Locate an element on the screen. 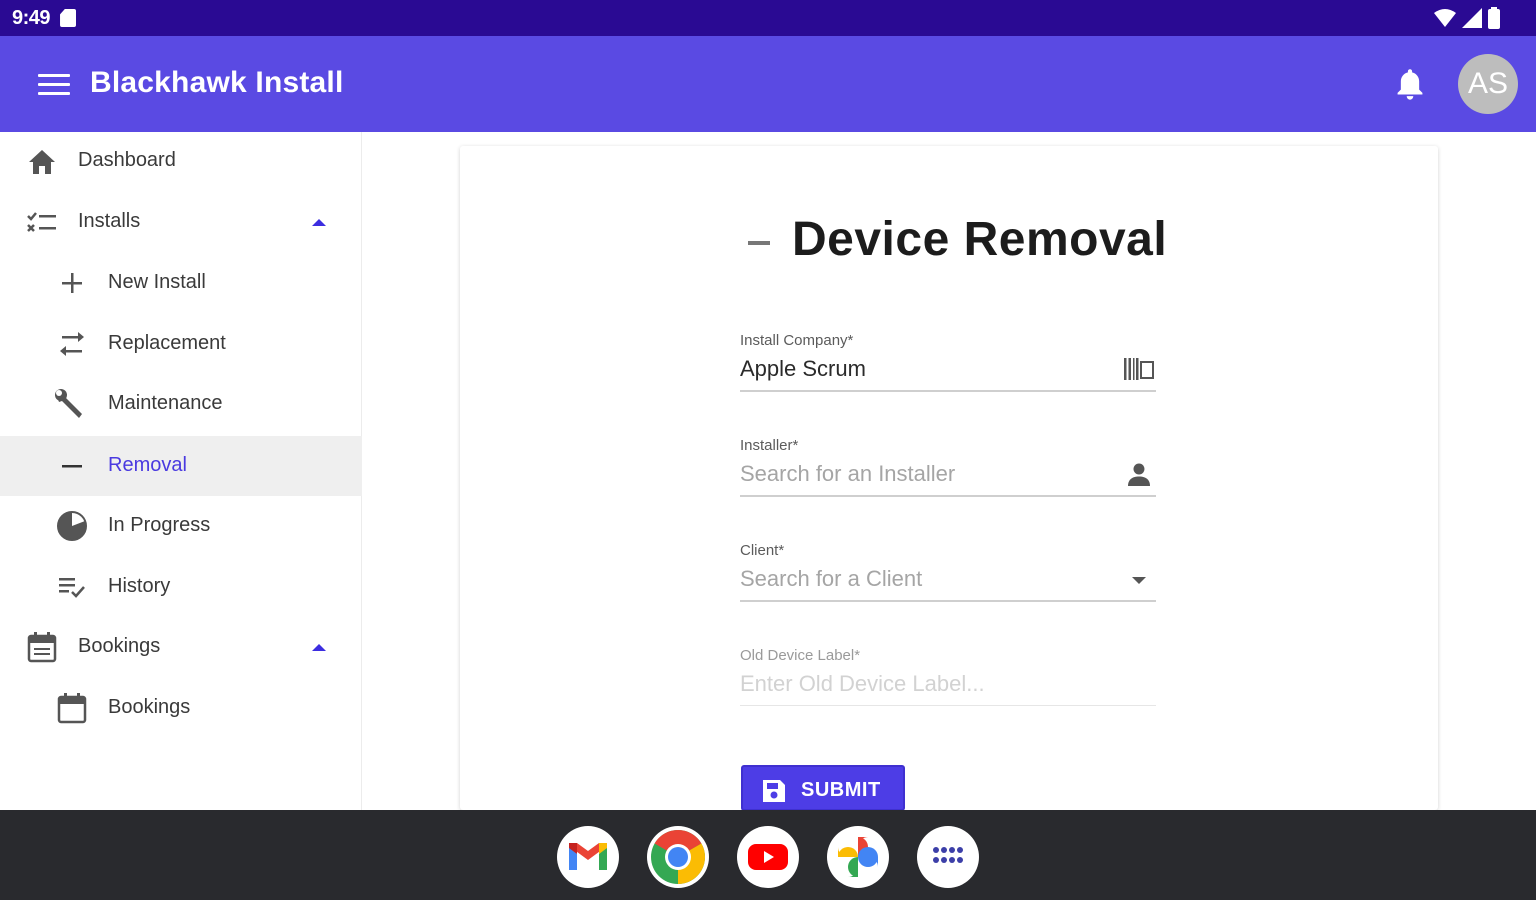 The width and height of the screenshot is (1536, 900). sidebar-item-label: Removal is located at coordinates (147, 465).